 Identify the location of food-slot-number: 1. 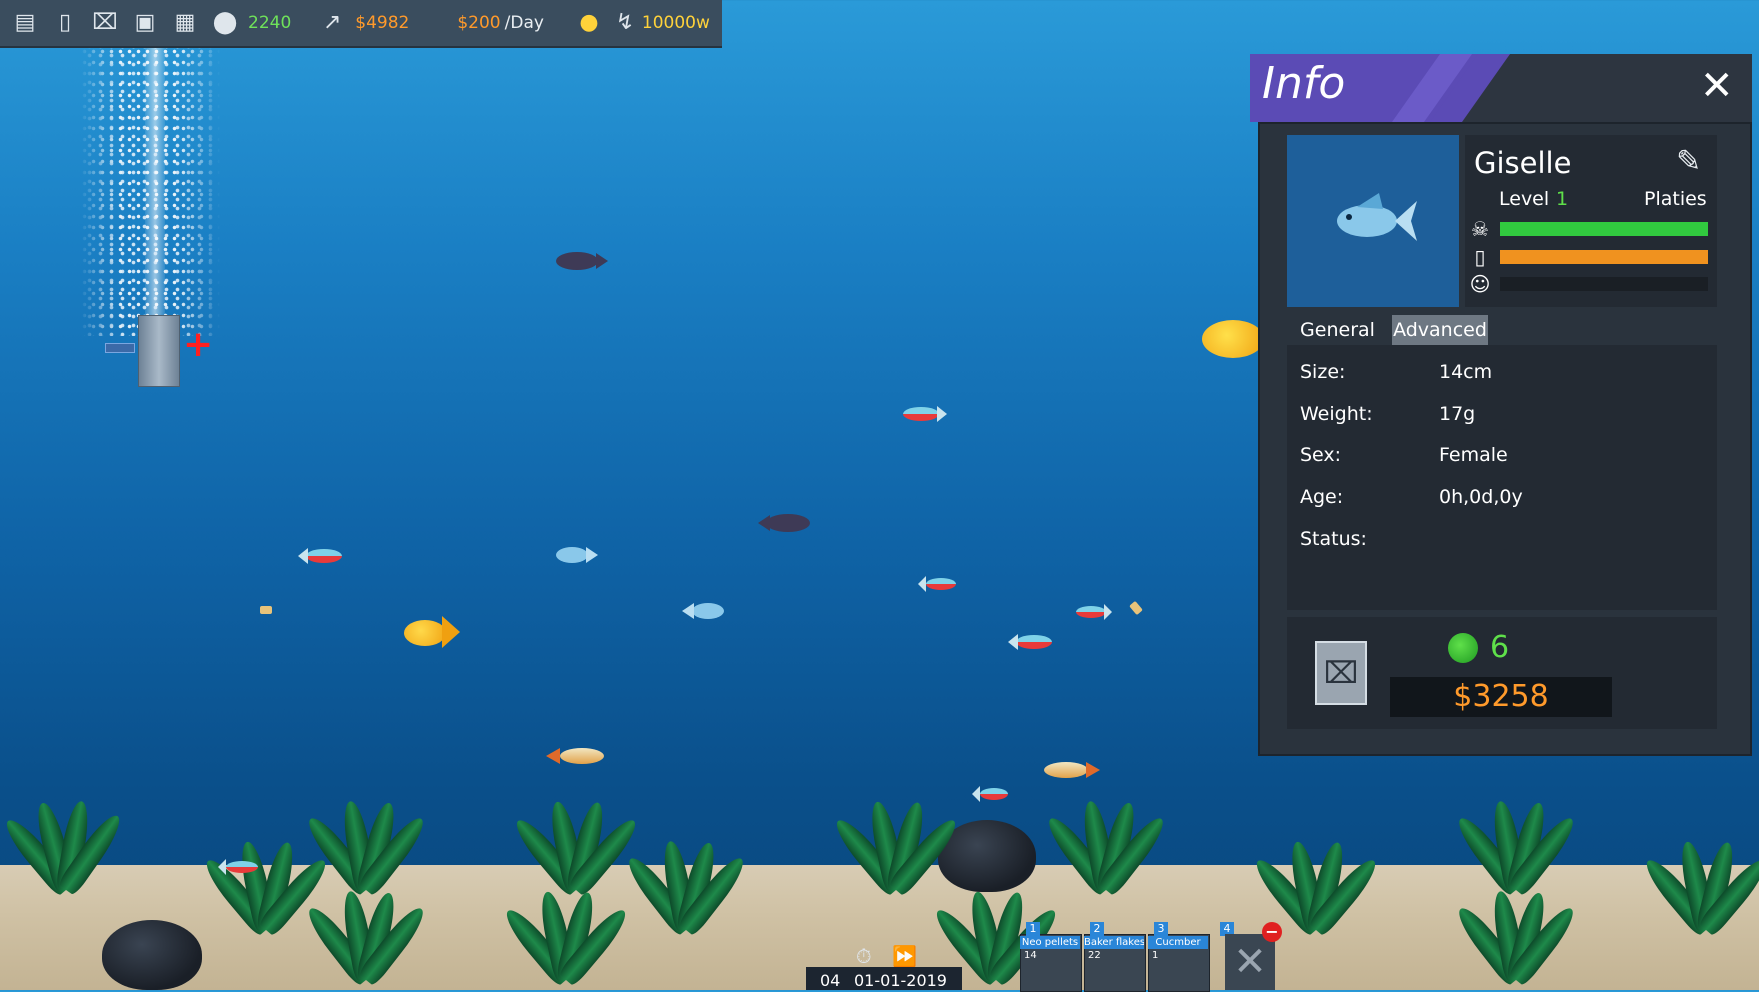
(1033, 929).